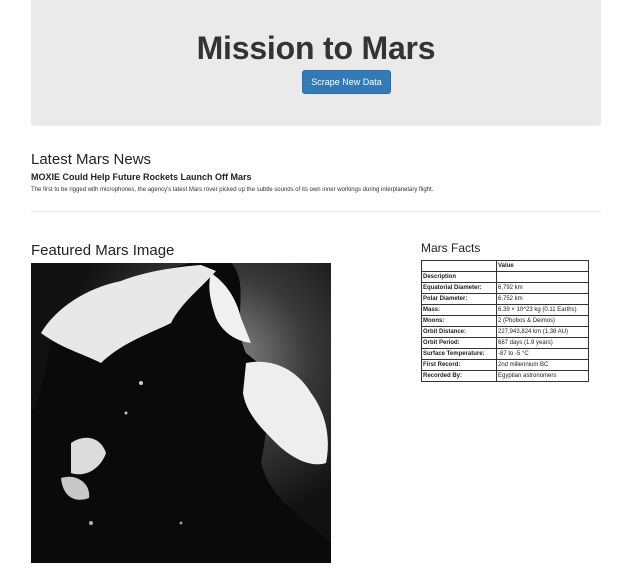  Describe the element at coordinates (542, 332) in the screenshot. I see `fact-value: 227,943,824 km (1.38 AU)` at that location.